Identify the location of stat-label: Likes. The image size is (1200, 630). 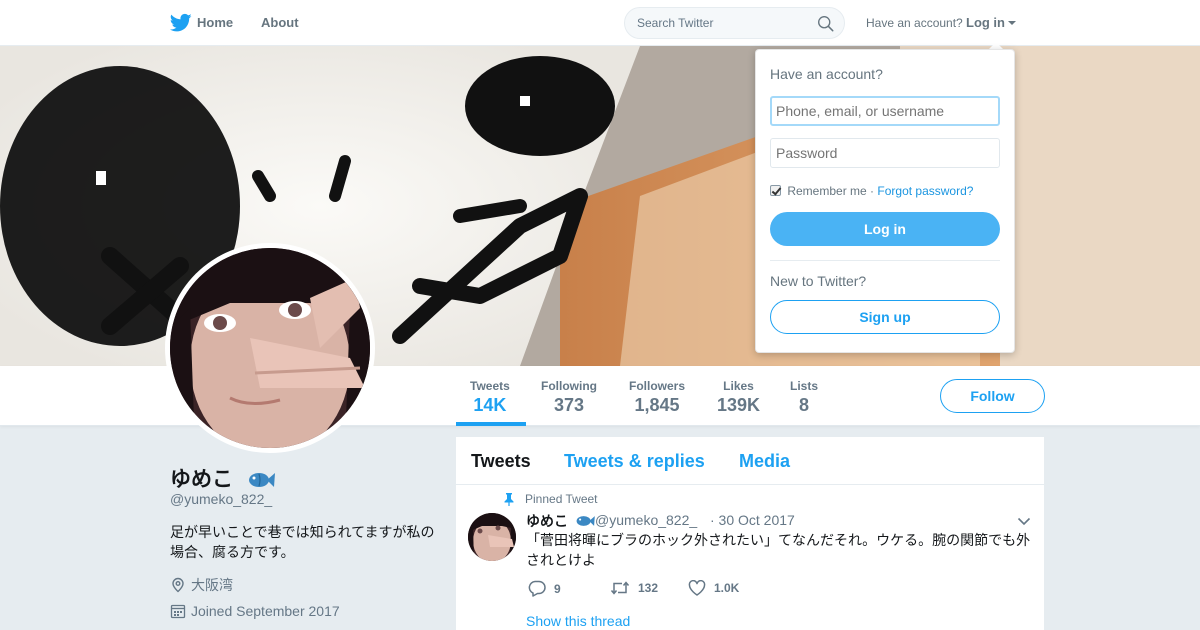
(738, 386).